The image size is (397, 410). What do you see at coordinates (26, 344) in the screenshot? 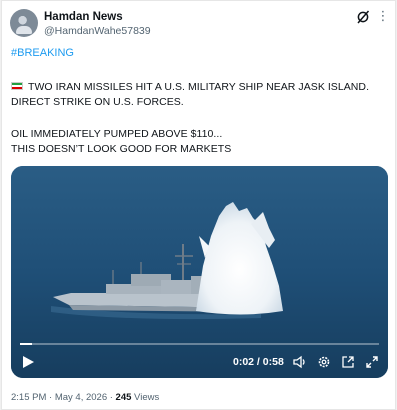
I see `video-progress-fill` at bounding box center [26, 344].